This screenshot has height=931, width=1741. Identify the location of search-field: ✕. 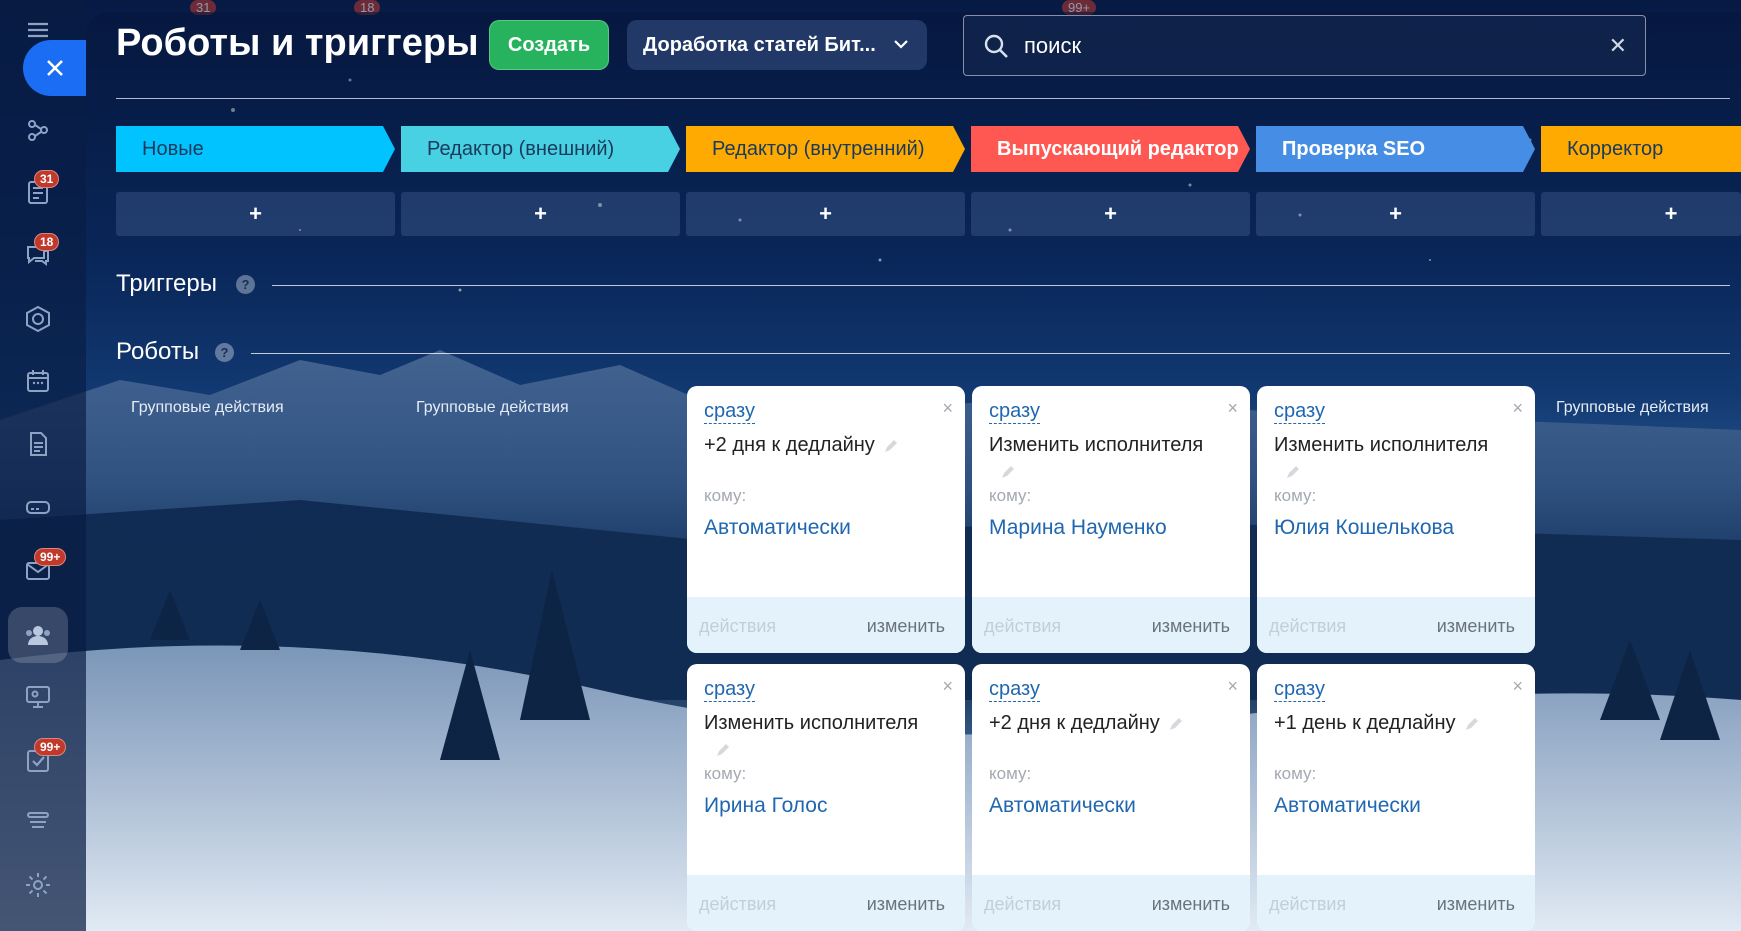
(1304, 45).